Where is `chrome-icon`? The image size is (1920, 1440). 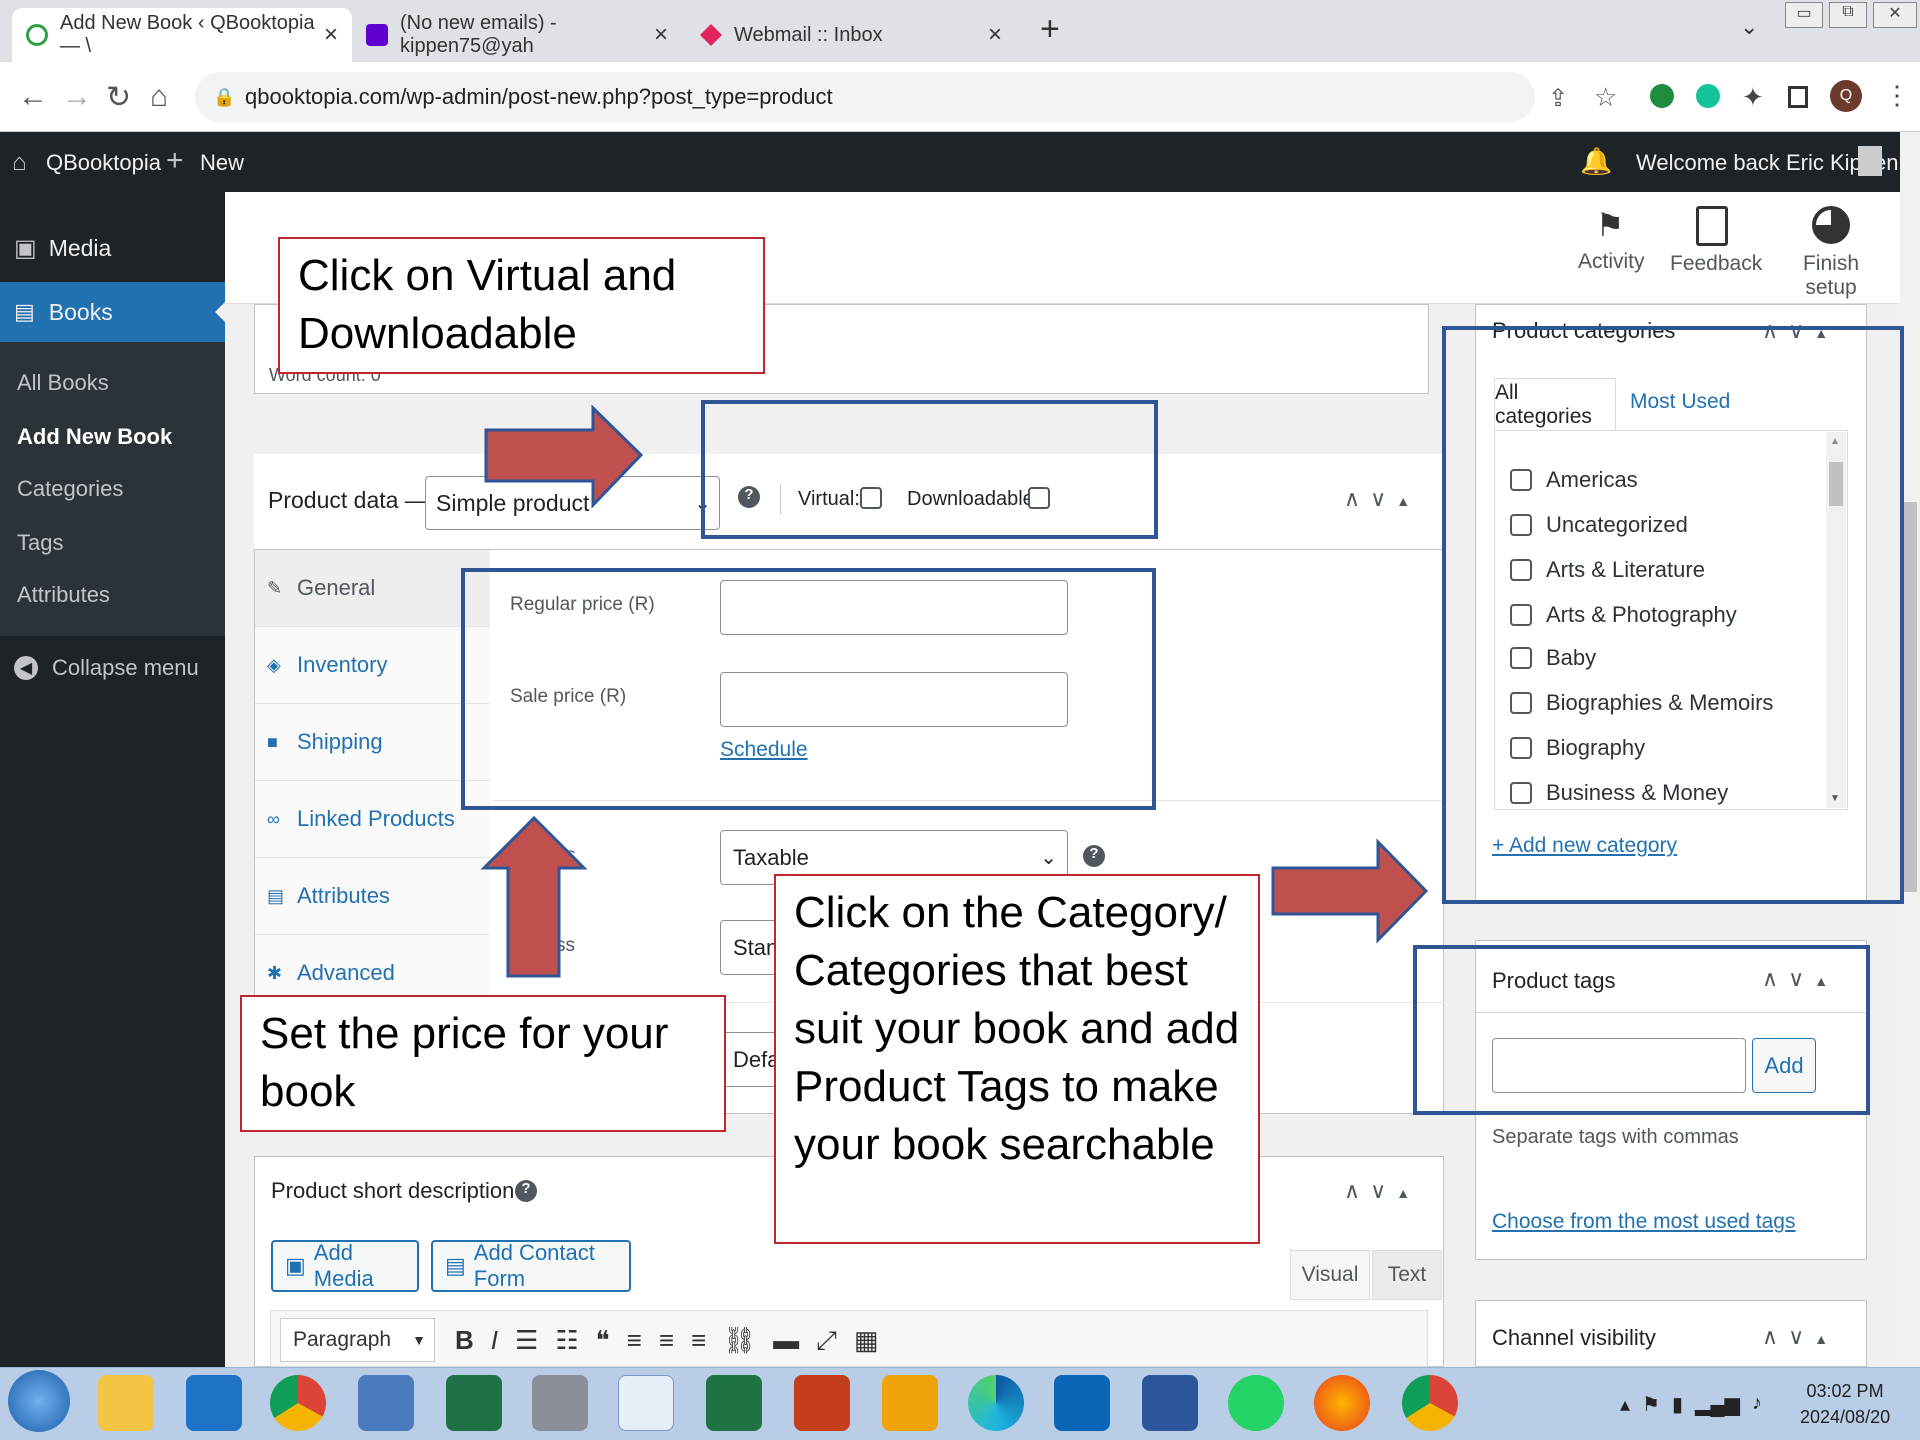 chrome-icon is located at coordinates (298, 1403).